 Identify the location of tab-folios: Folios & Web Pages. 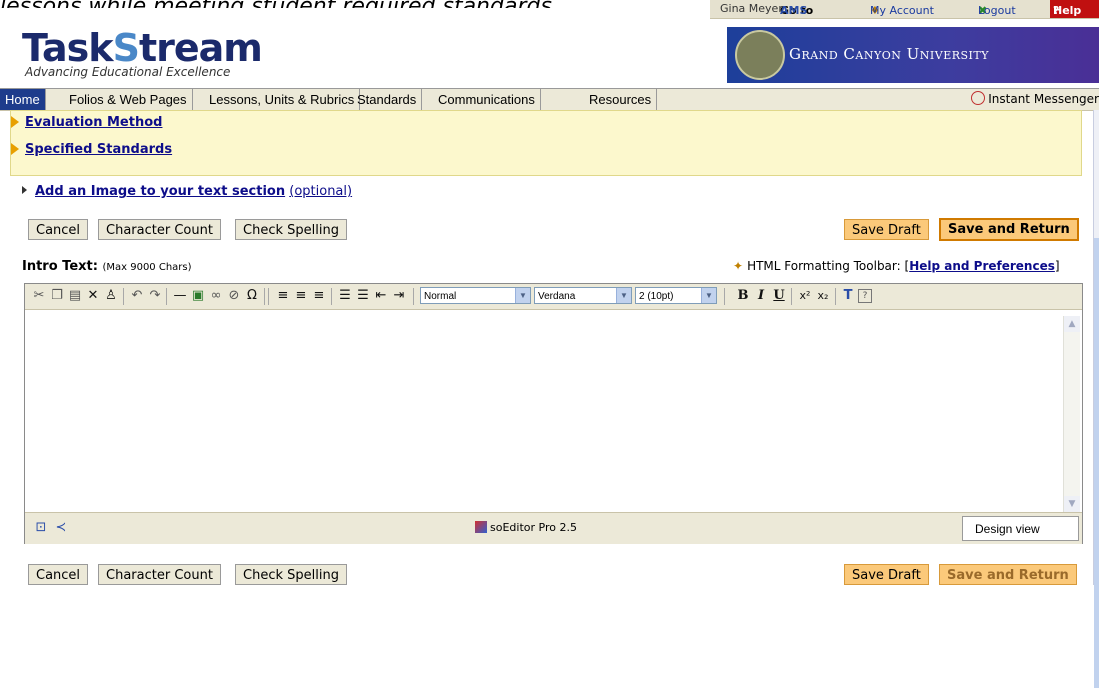
(128, 99).